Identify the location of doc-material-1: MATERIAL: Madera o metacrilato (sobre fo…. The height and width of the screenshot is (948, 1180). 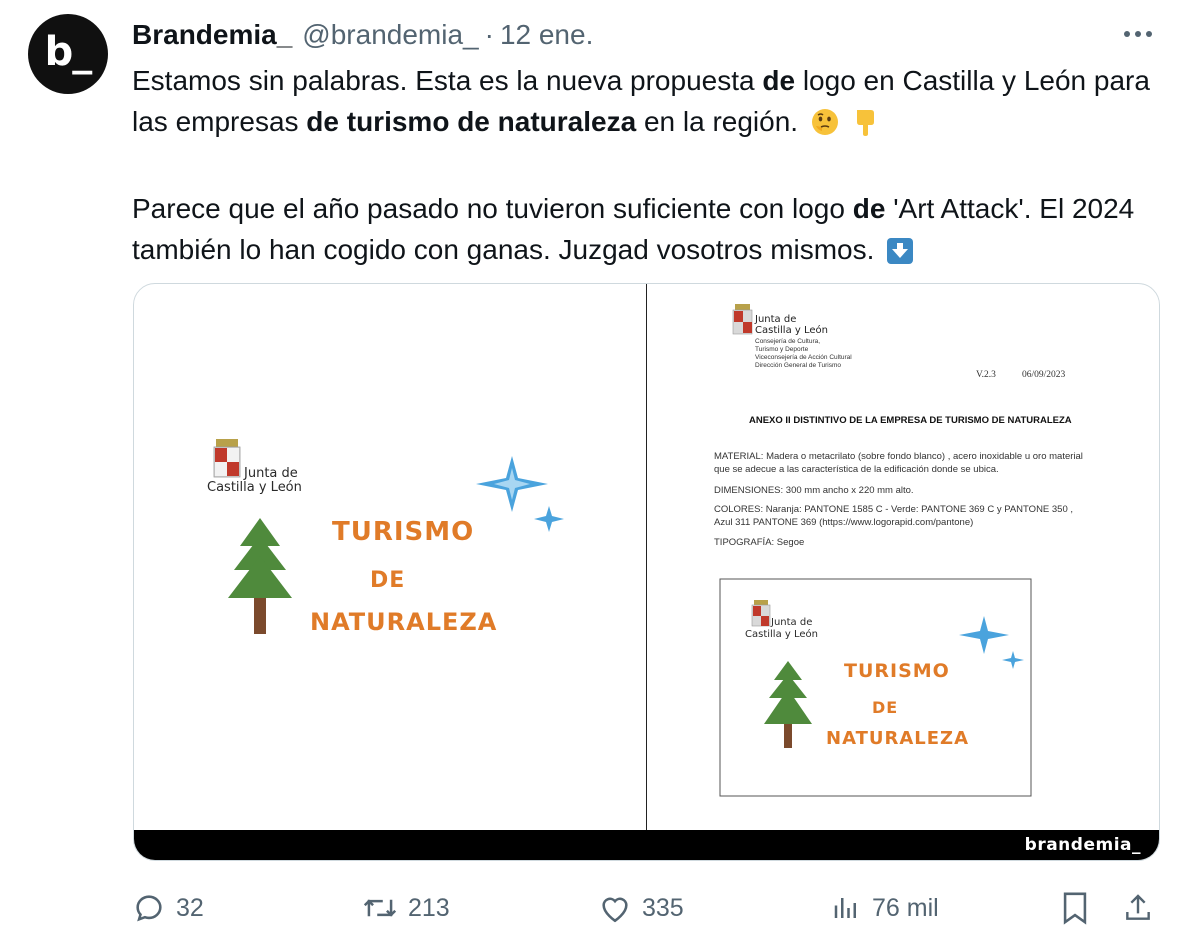
(898, 456).